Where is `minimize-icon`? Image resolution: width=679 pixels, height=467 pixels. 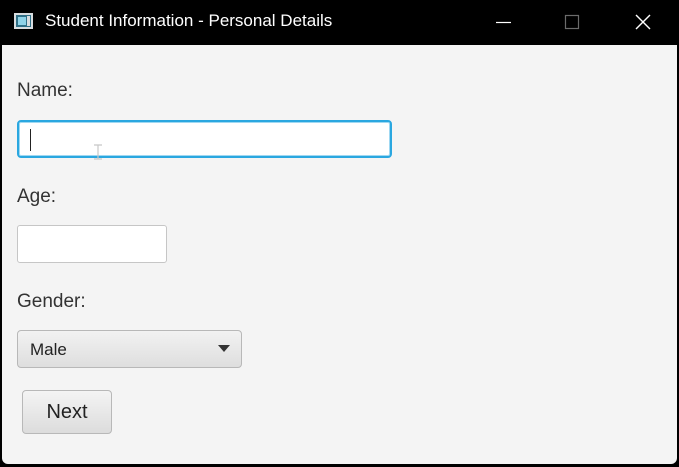 minimize-icon is located at coordinates (503, 22).